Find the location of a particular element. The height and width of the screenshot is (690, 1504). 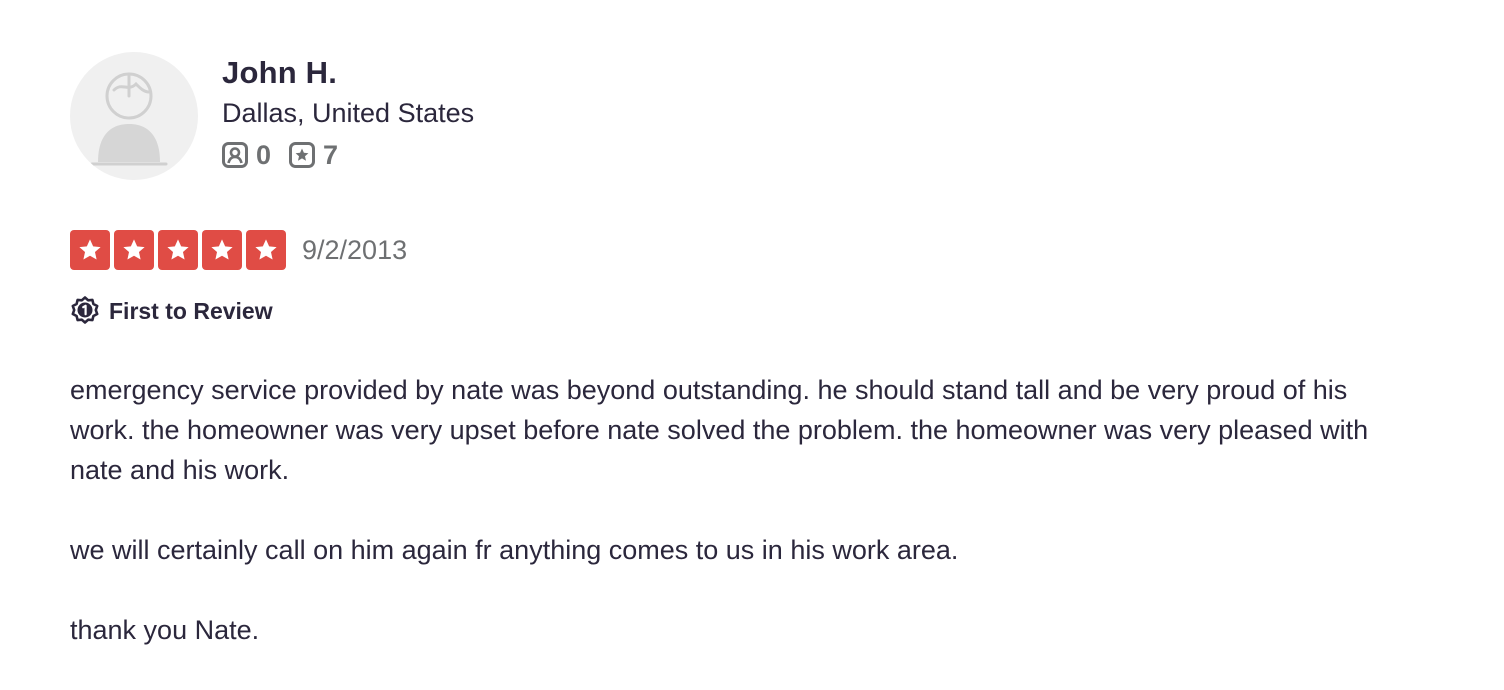

friends-icon is located at coordinates (235, 155).